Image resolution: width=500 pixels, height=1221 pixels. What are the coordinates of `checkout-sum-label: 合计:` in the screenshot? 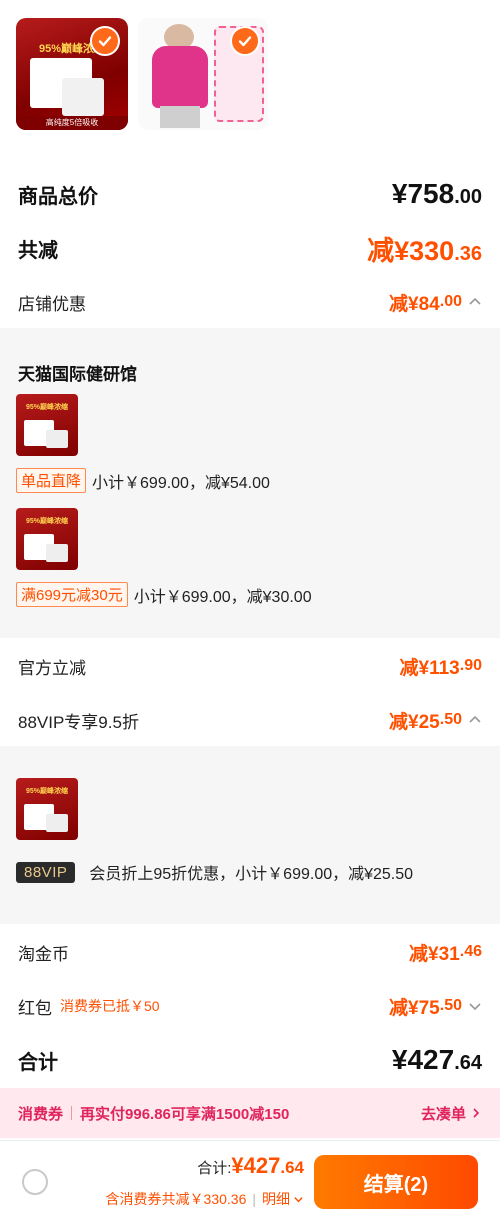 It's located at (214, 1168).